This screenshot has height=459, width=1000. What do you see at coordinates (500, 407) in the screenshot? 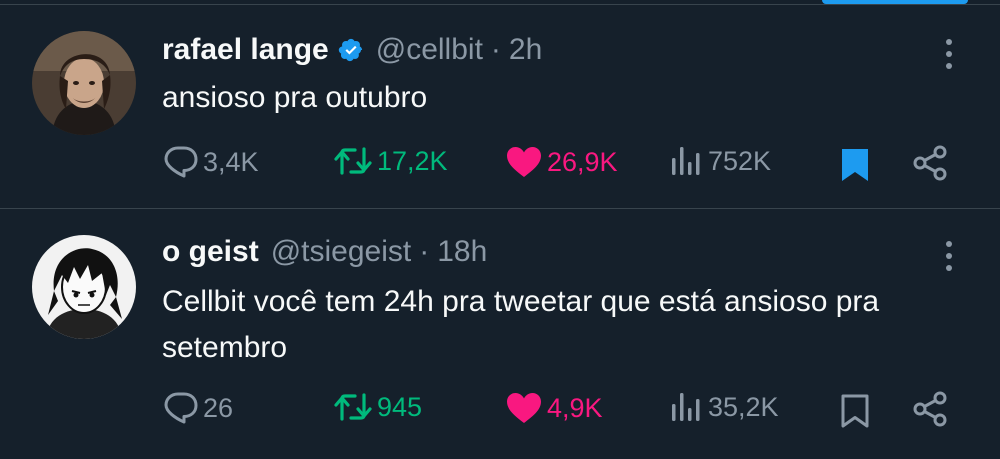
I see `tweet-actions: 26 945 4,9K 35,2K` at bounding box center [500, 407].